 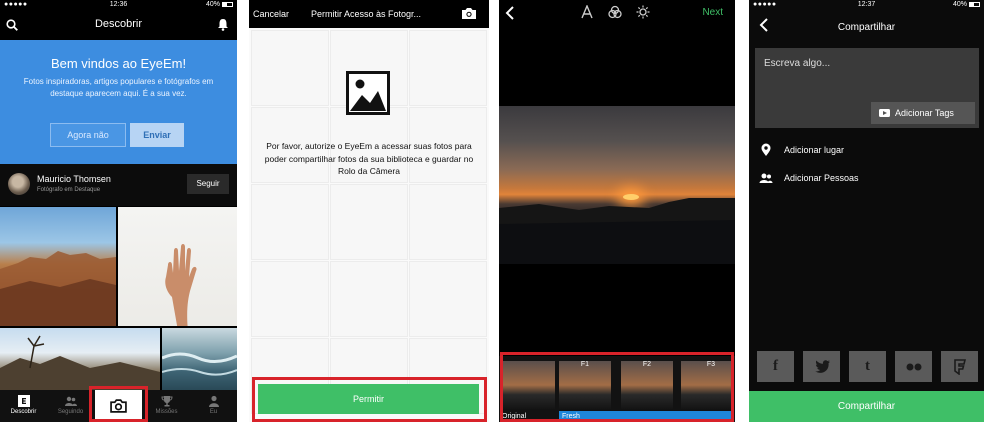 What do you see at coordinates (617, 231) in the screenshot?
I see `hills-silhouette` at bounding box center [617, 231].